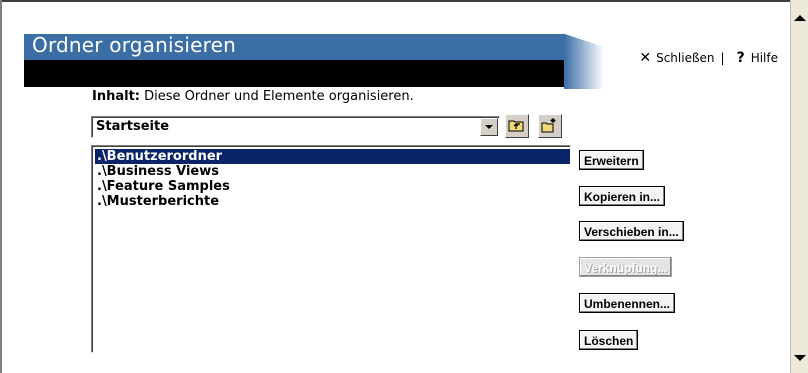 The image size is (808, 373). Describe the element at coordinates (332, 201) in the screenshot. I see `list-item: .\Musterberichte` at that location.